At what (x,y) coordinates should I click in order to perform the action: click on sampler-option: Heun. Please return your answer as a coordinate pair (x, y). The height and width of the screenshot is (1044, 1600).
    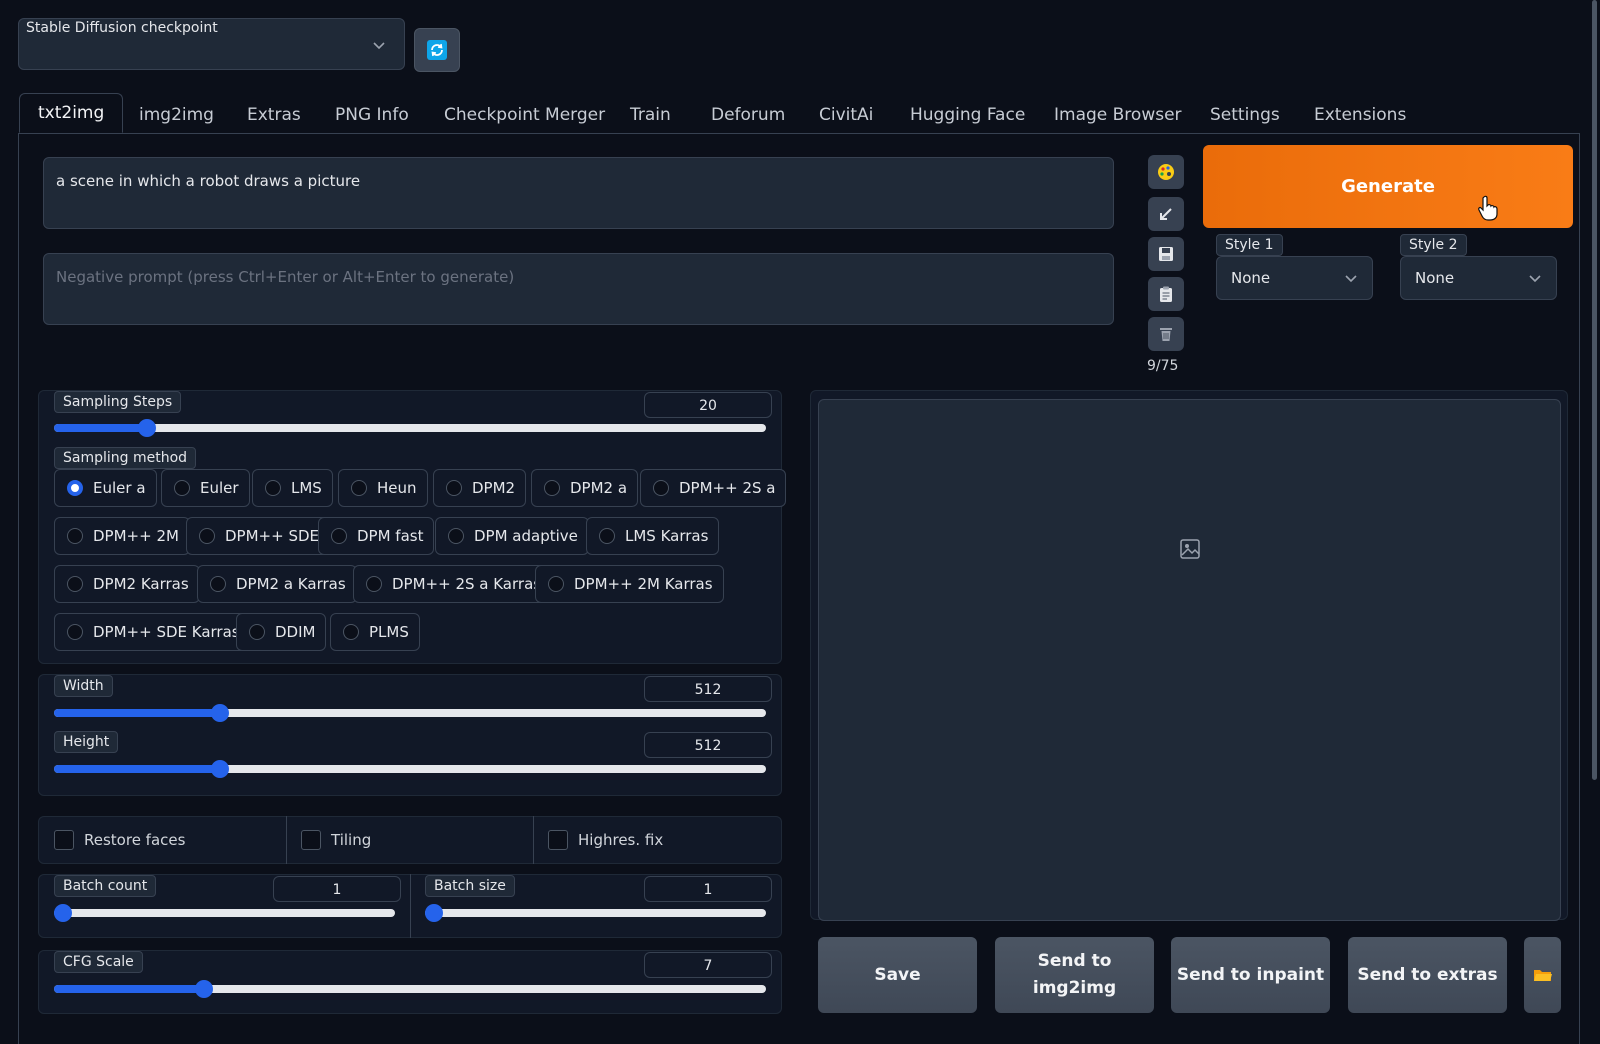
    Looking at the image, I should click on (383, 488).